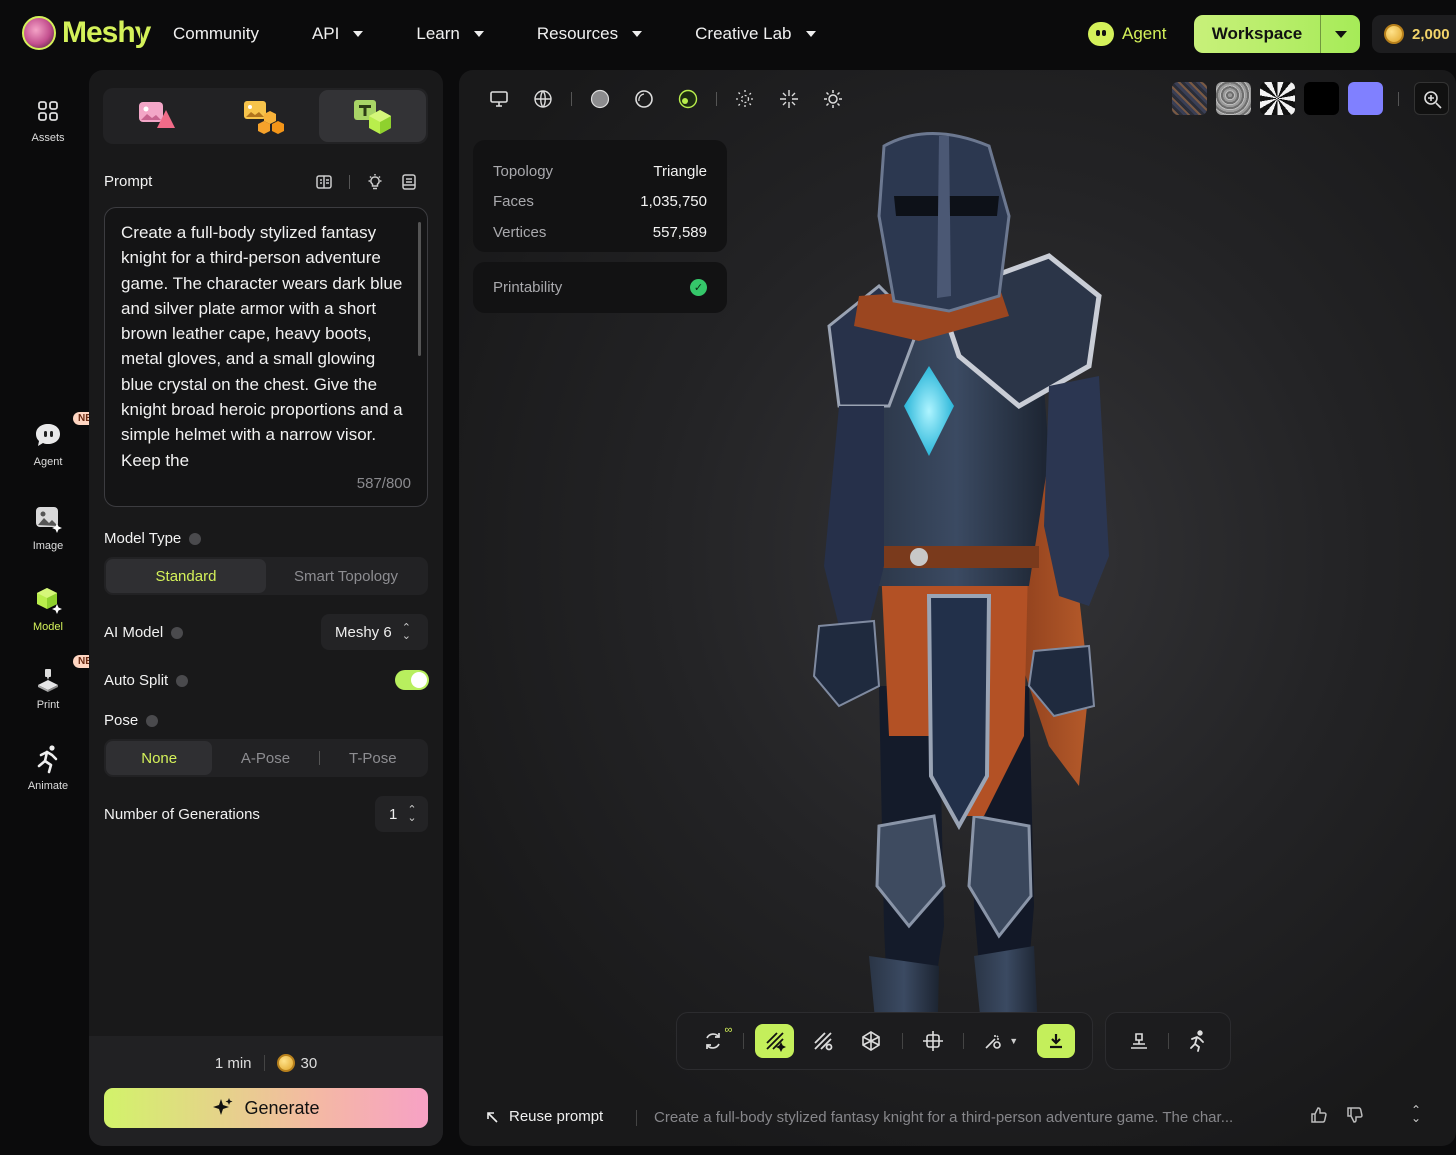  I want to click on texture-swatches, so click(1310, 98).